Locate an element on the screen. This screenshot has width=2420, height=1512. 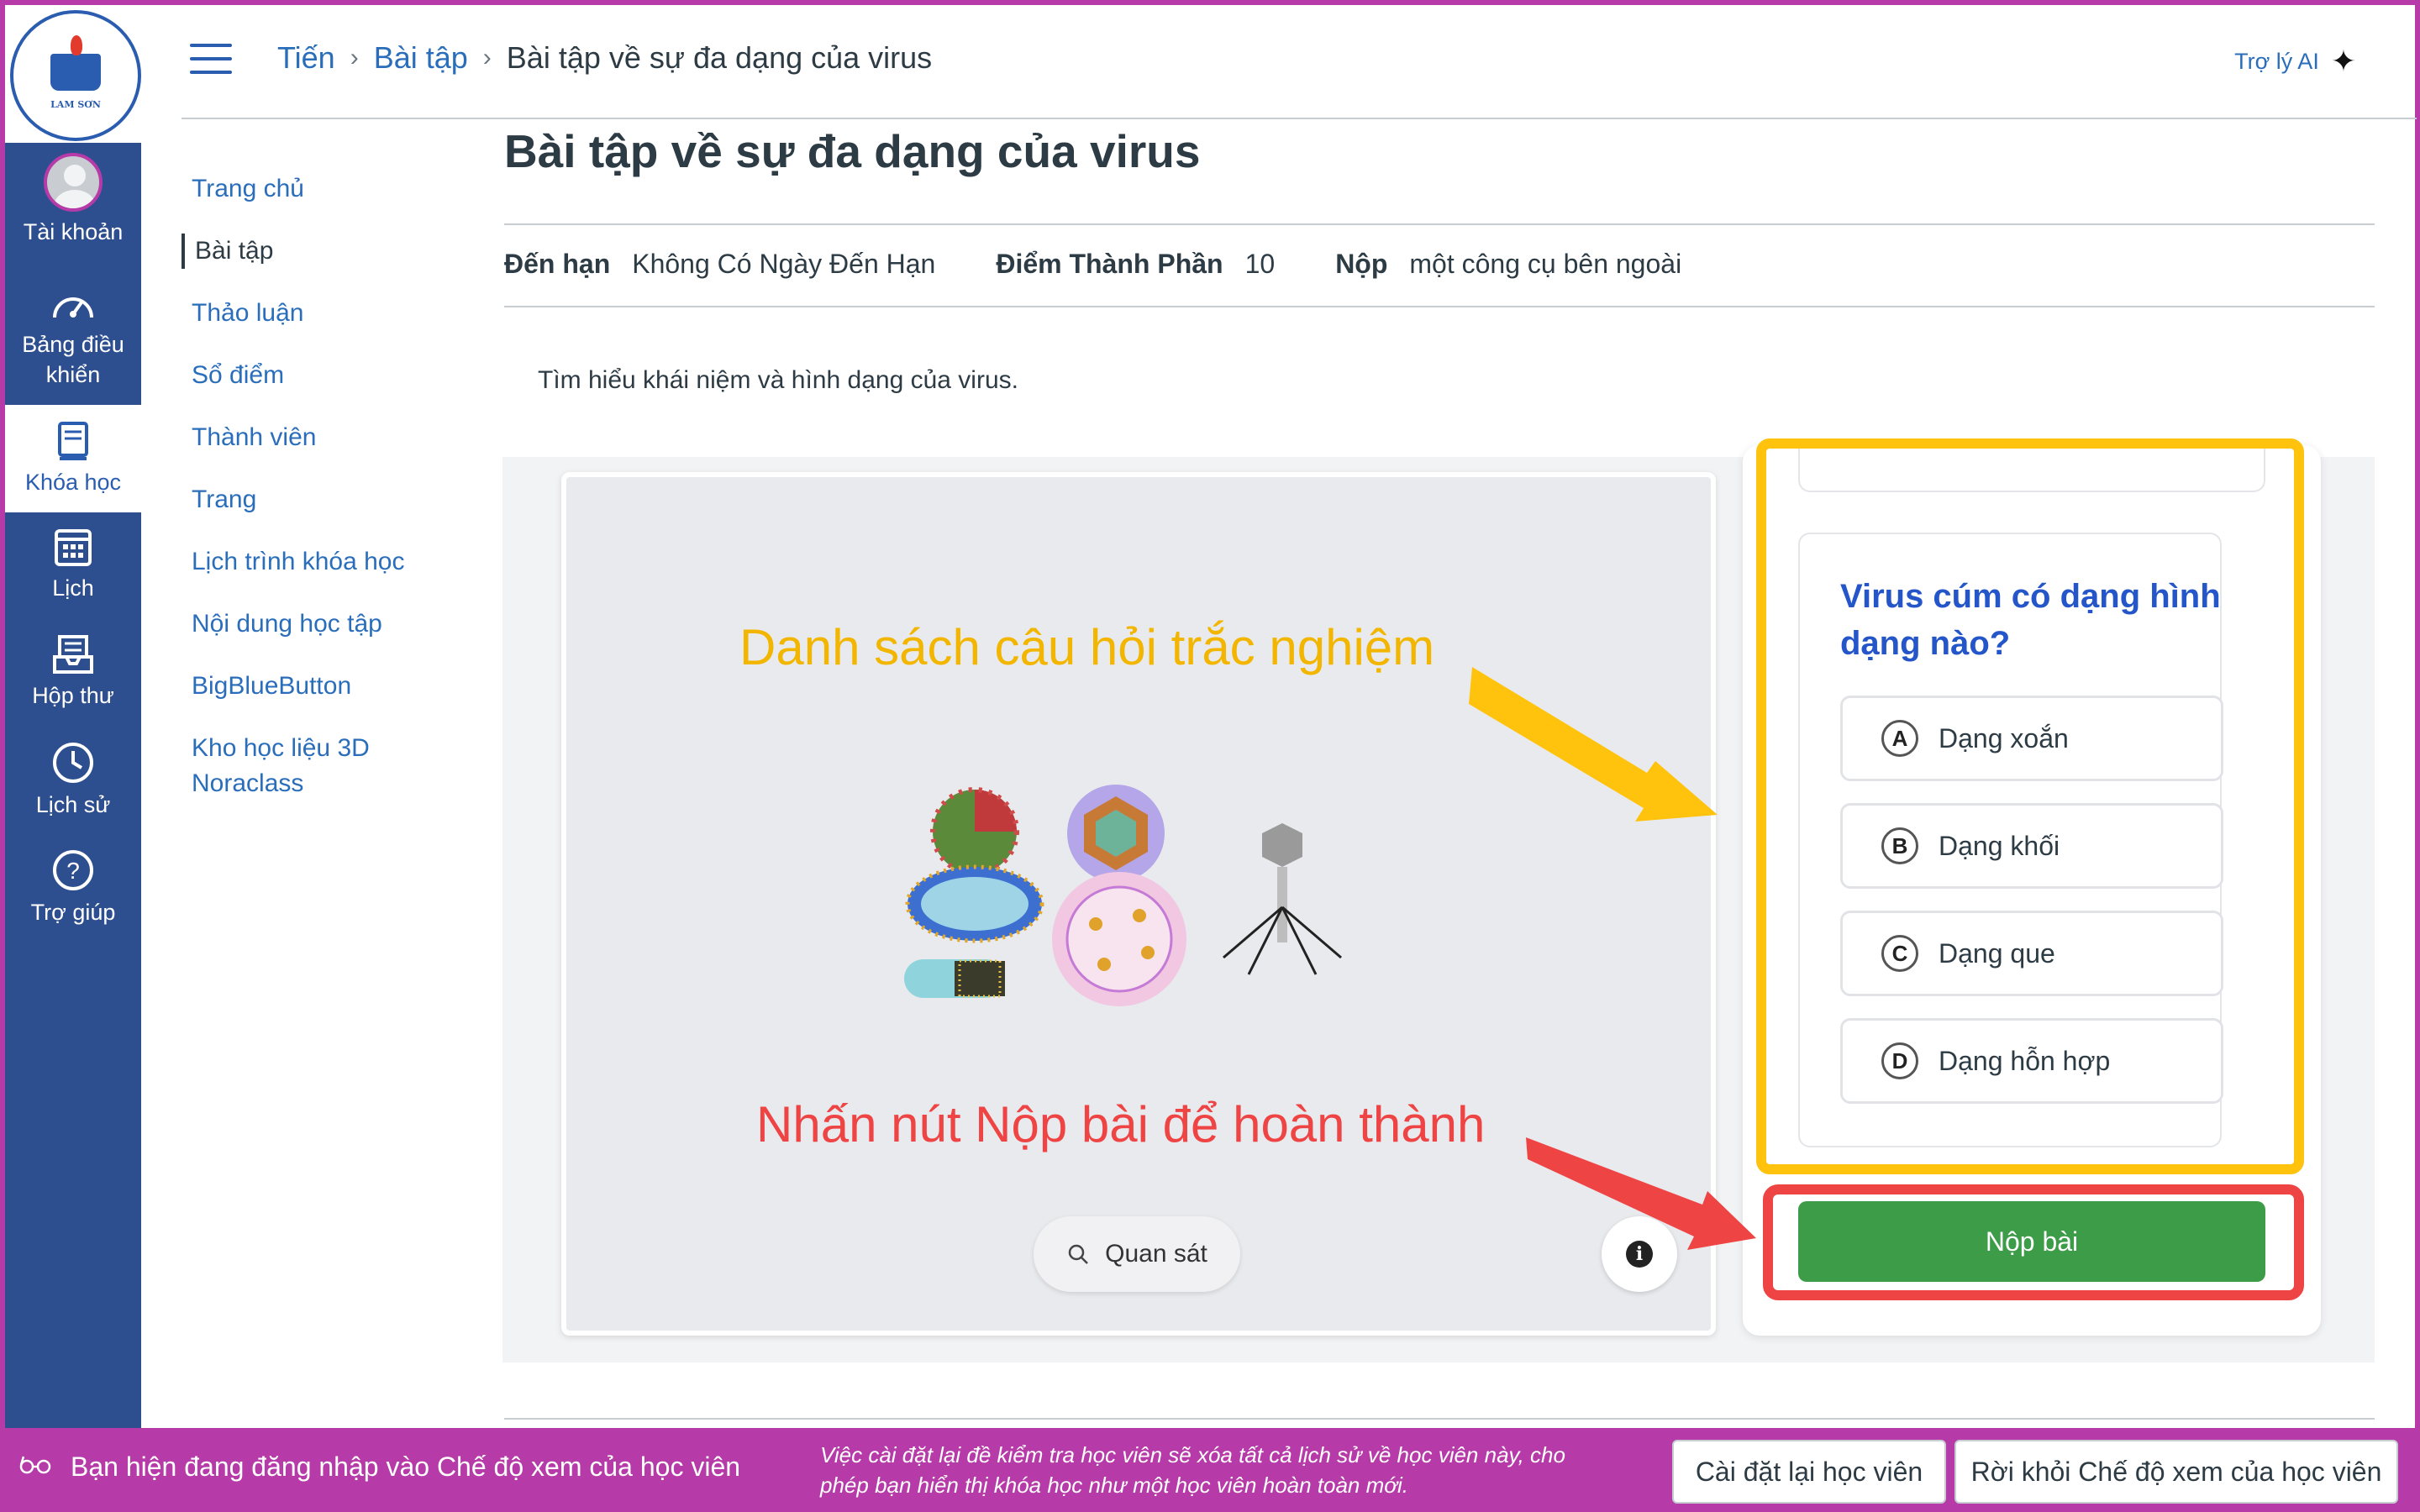
polyhedral-virus-model is located at coordinates (1116, 833).